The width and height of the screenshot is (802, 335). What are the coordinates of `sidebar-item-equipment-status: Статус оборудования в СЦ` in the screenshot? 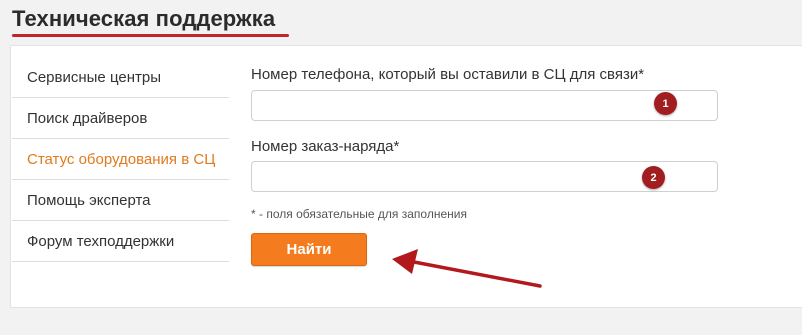 It's located at (120, 159).